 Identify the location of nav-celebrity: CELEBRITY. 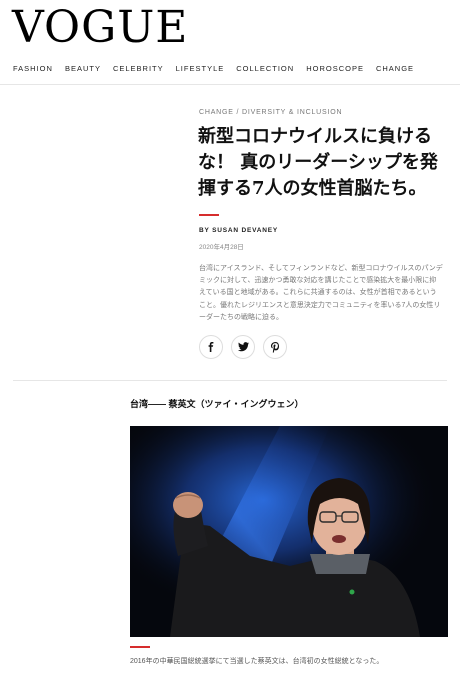
(138, 68).